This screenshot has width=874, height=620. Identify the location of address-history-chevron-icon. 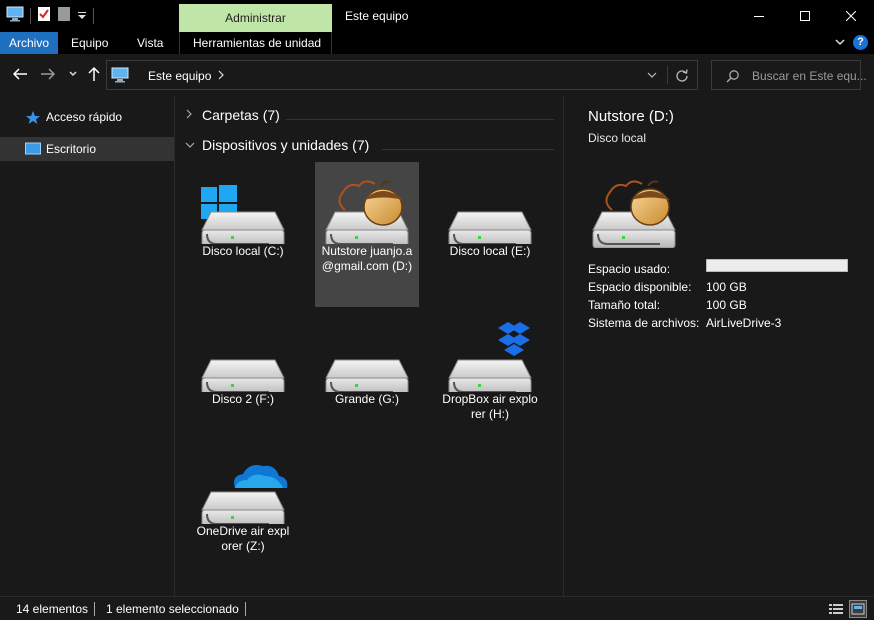
(652, 76).